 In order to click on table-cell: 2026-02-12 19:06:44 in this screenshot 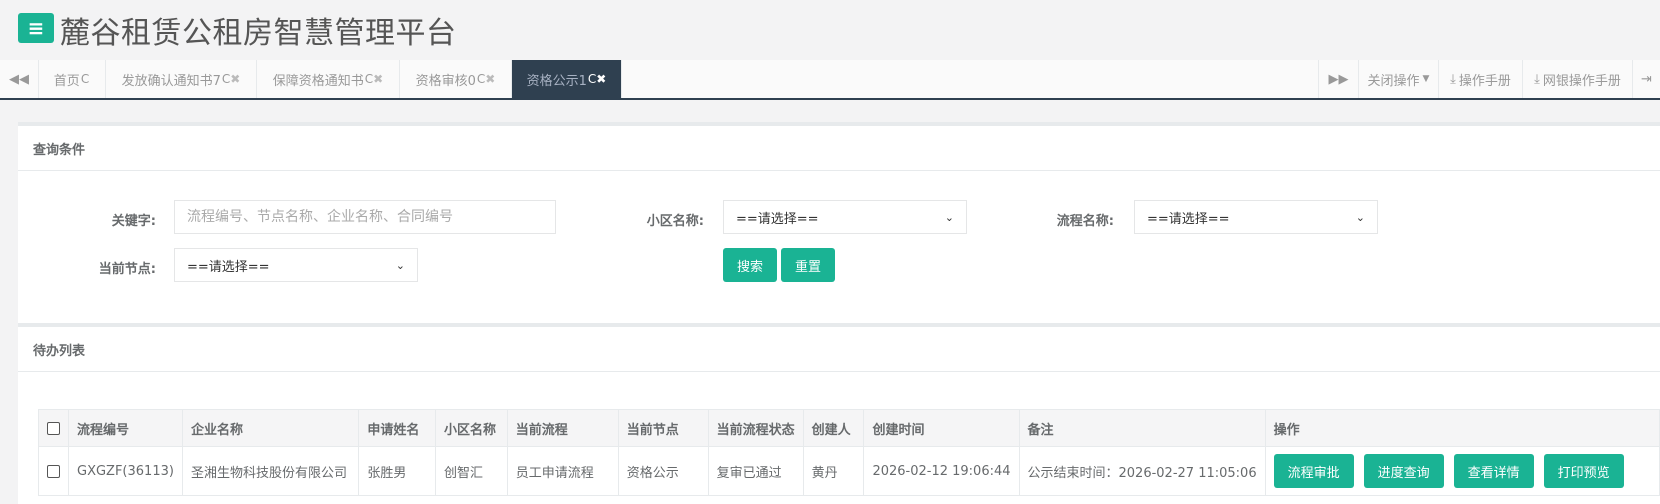, I will do `click(941, 471)`.